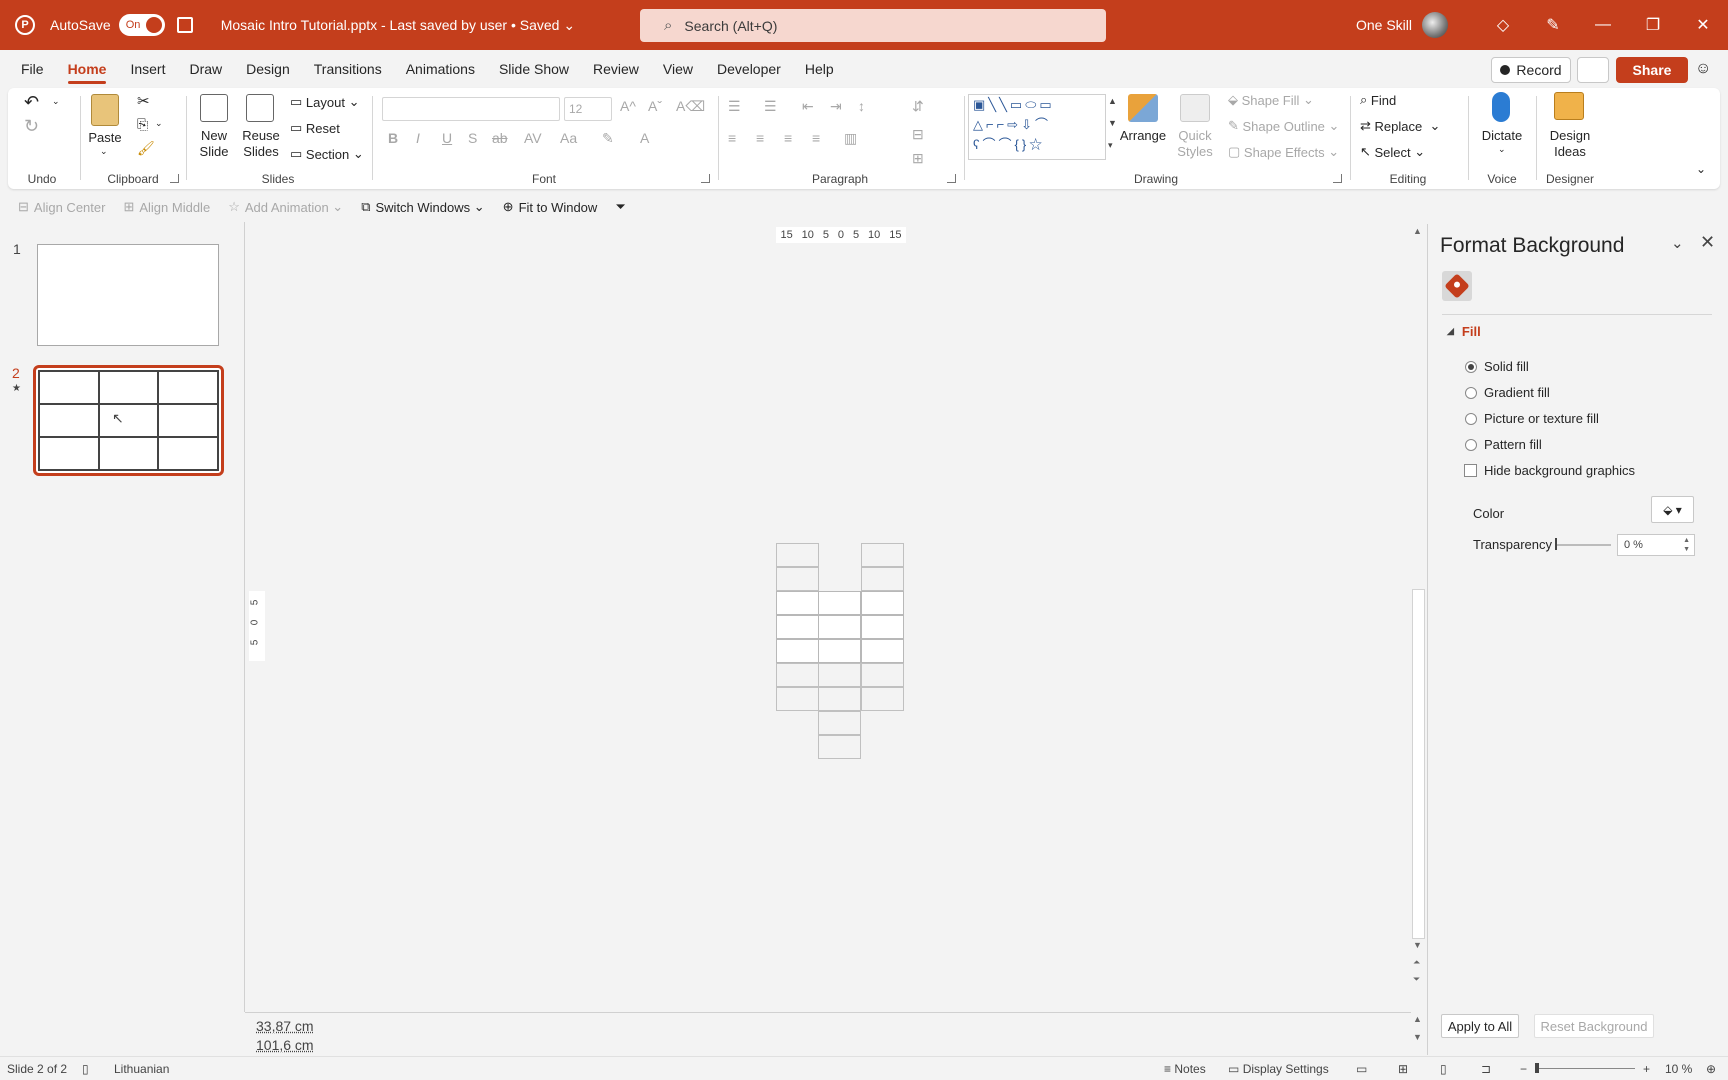 This screenshot has height=1080, width=1728. I want to click on dictate-dropdown-icon: ⌄, so click(1502, 149).